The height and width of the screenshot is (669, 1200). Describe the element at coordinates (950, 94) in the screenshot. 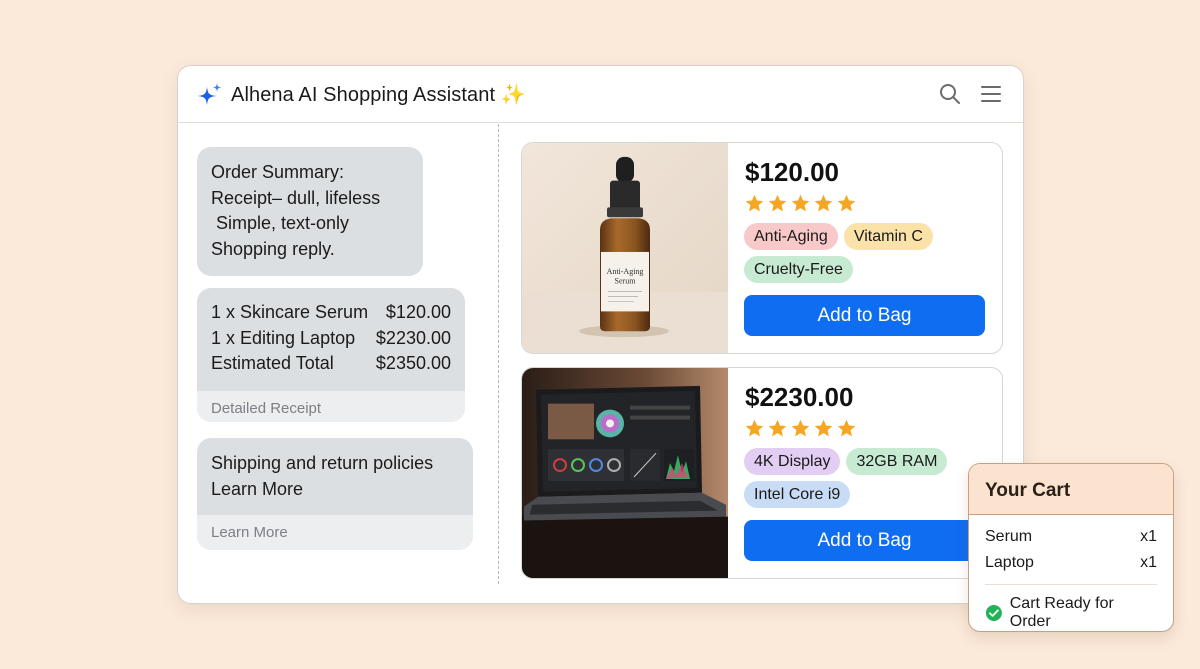

I see `search-icon` at that location.